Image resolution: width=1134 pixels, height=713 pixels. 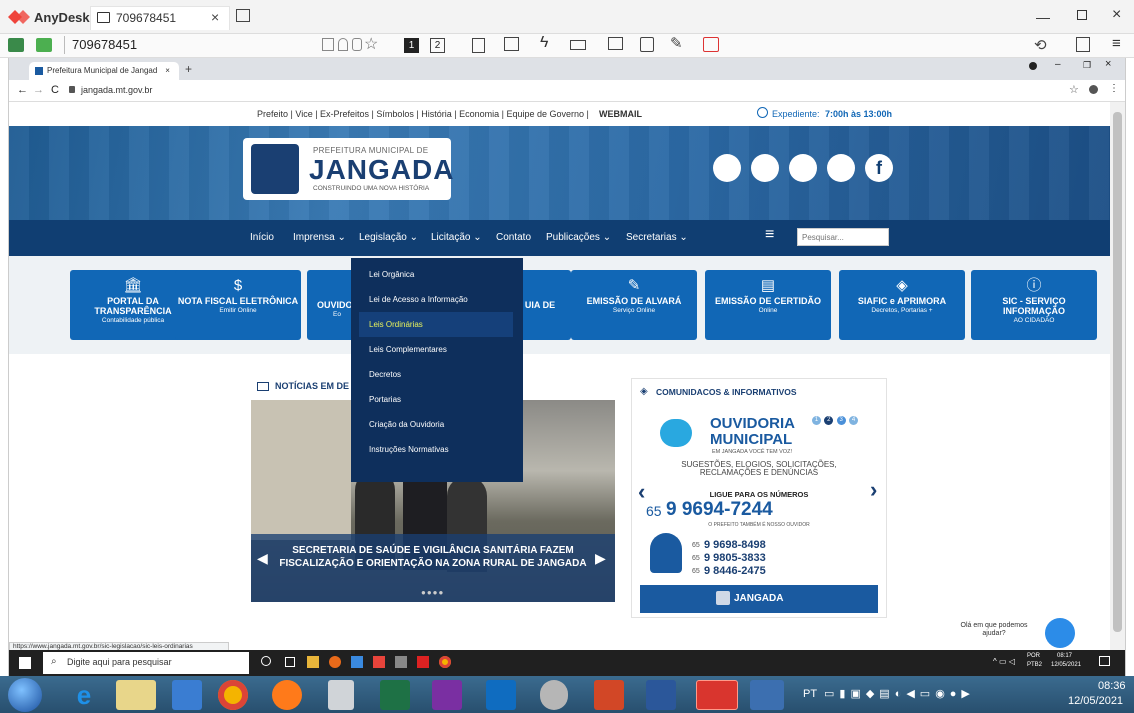 I want to click on nav-inicio: Início, so click(x=262, y=237).